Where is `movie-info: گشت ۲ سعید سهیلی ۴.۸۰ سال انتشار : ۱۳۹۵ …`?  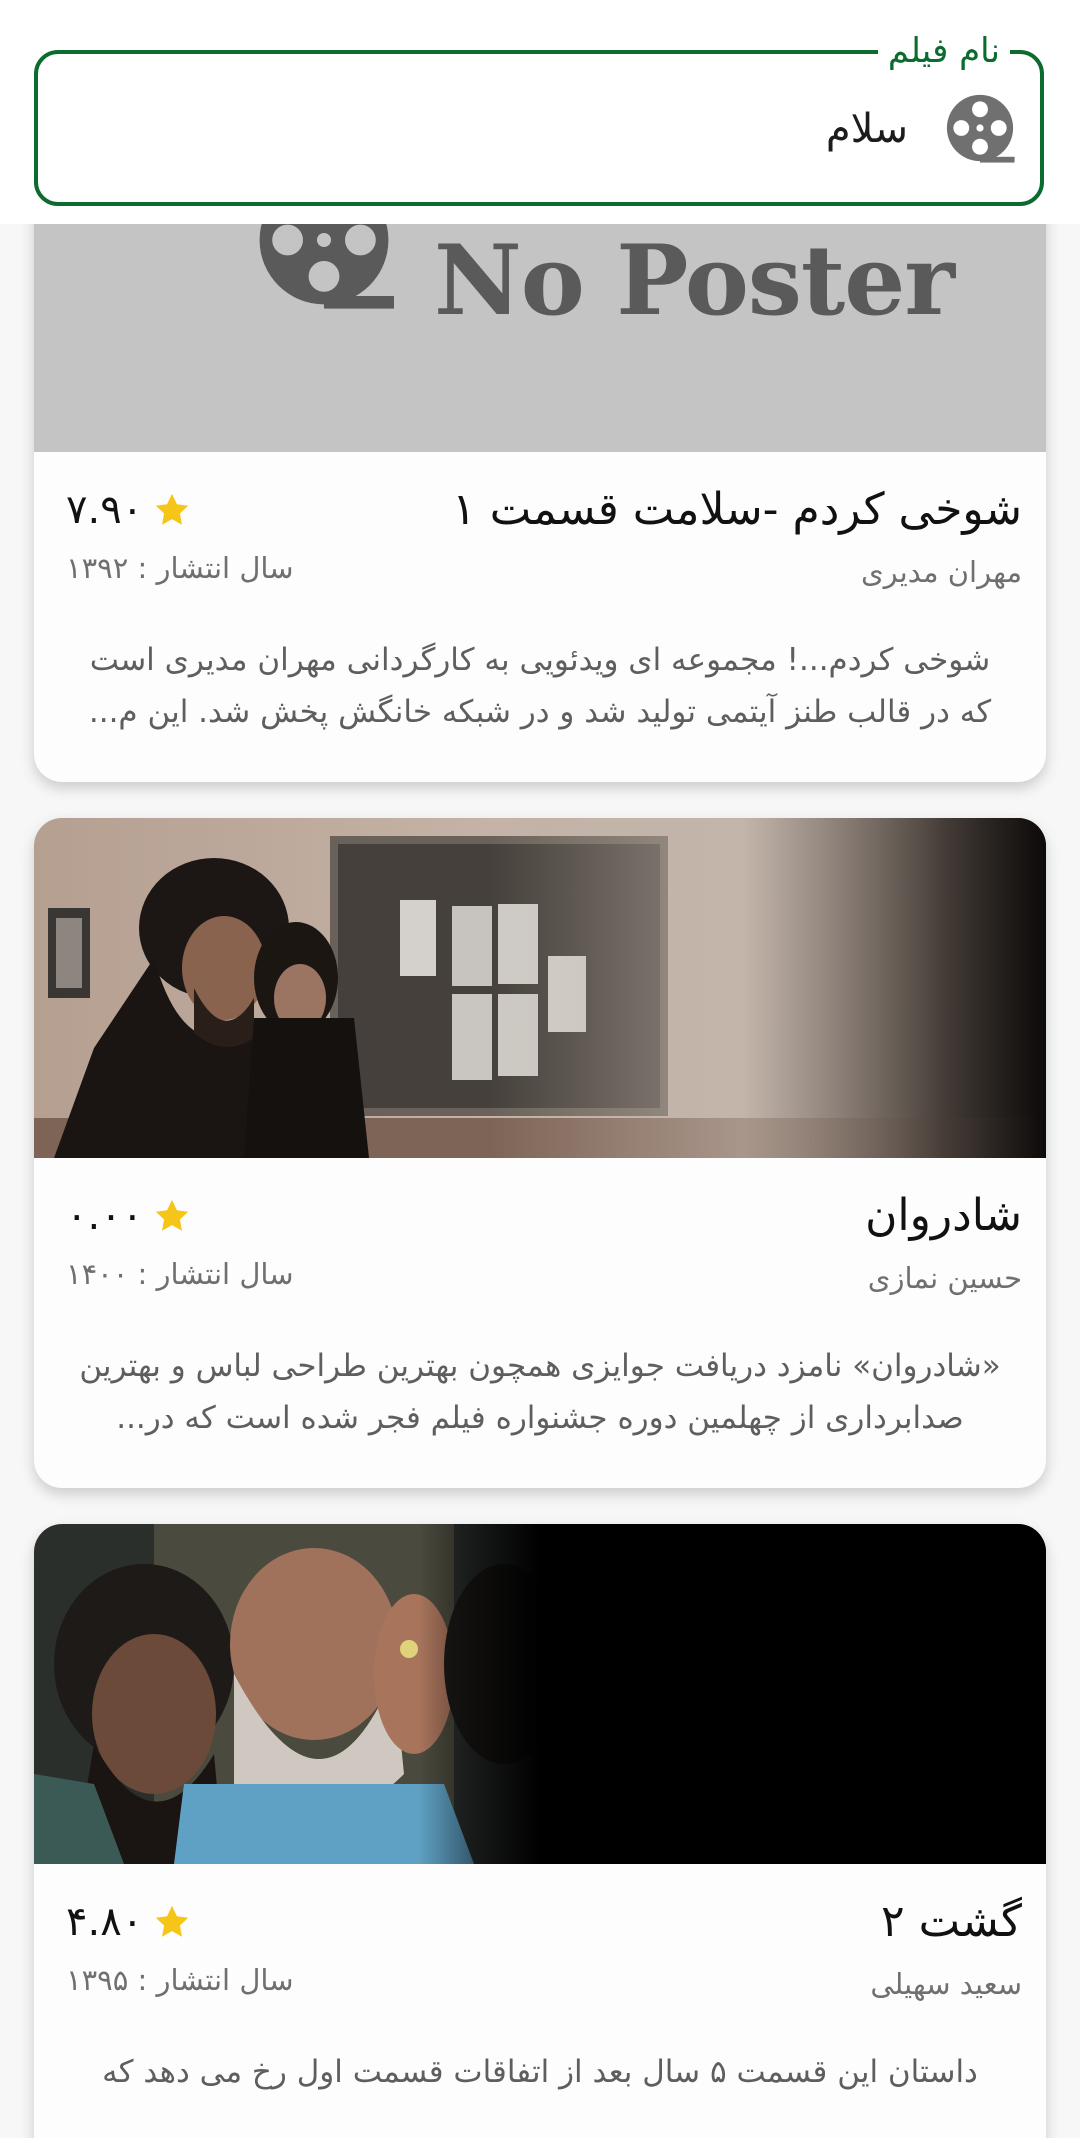
movie-info: گشت ۲ سعید سهیلی ۴.۸۰ سال انتشار : ۱۳۹۵ … is located at coordinates (540, 2001).